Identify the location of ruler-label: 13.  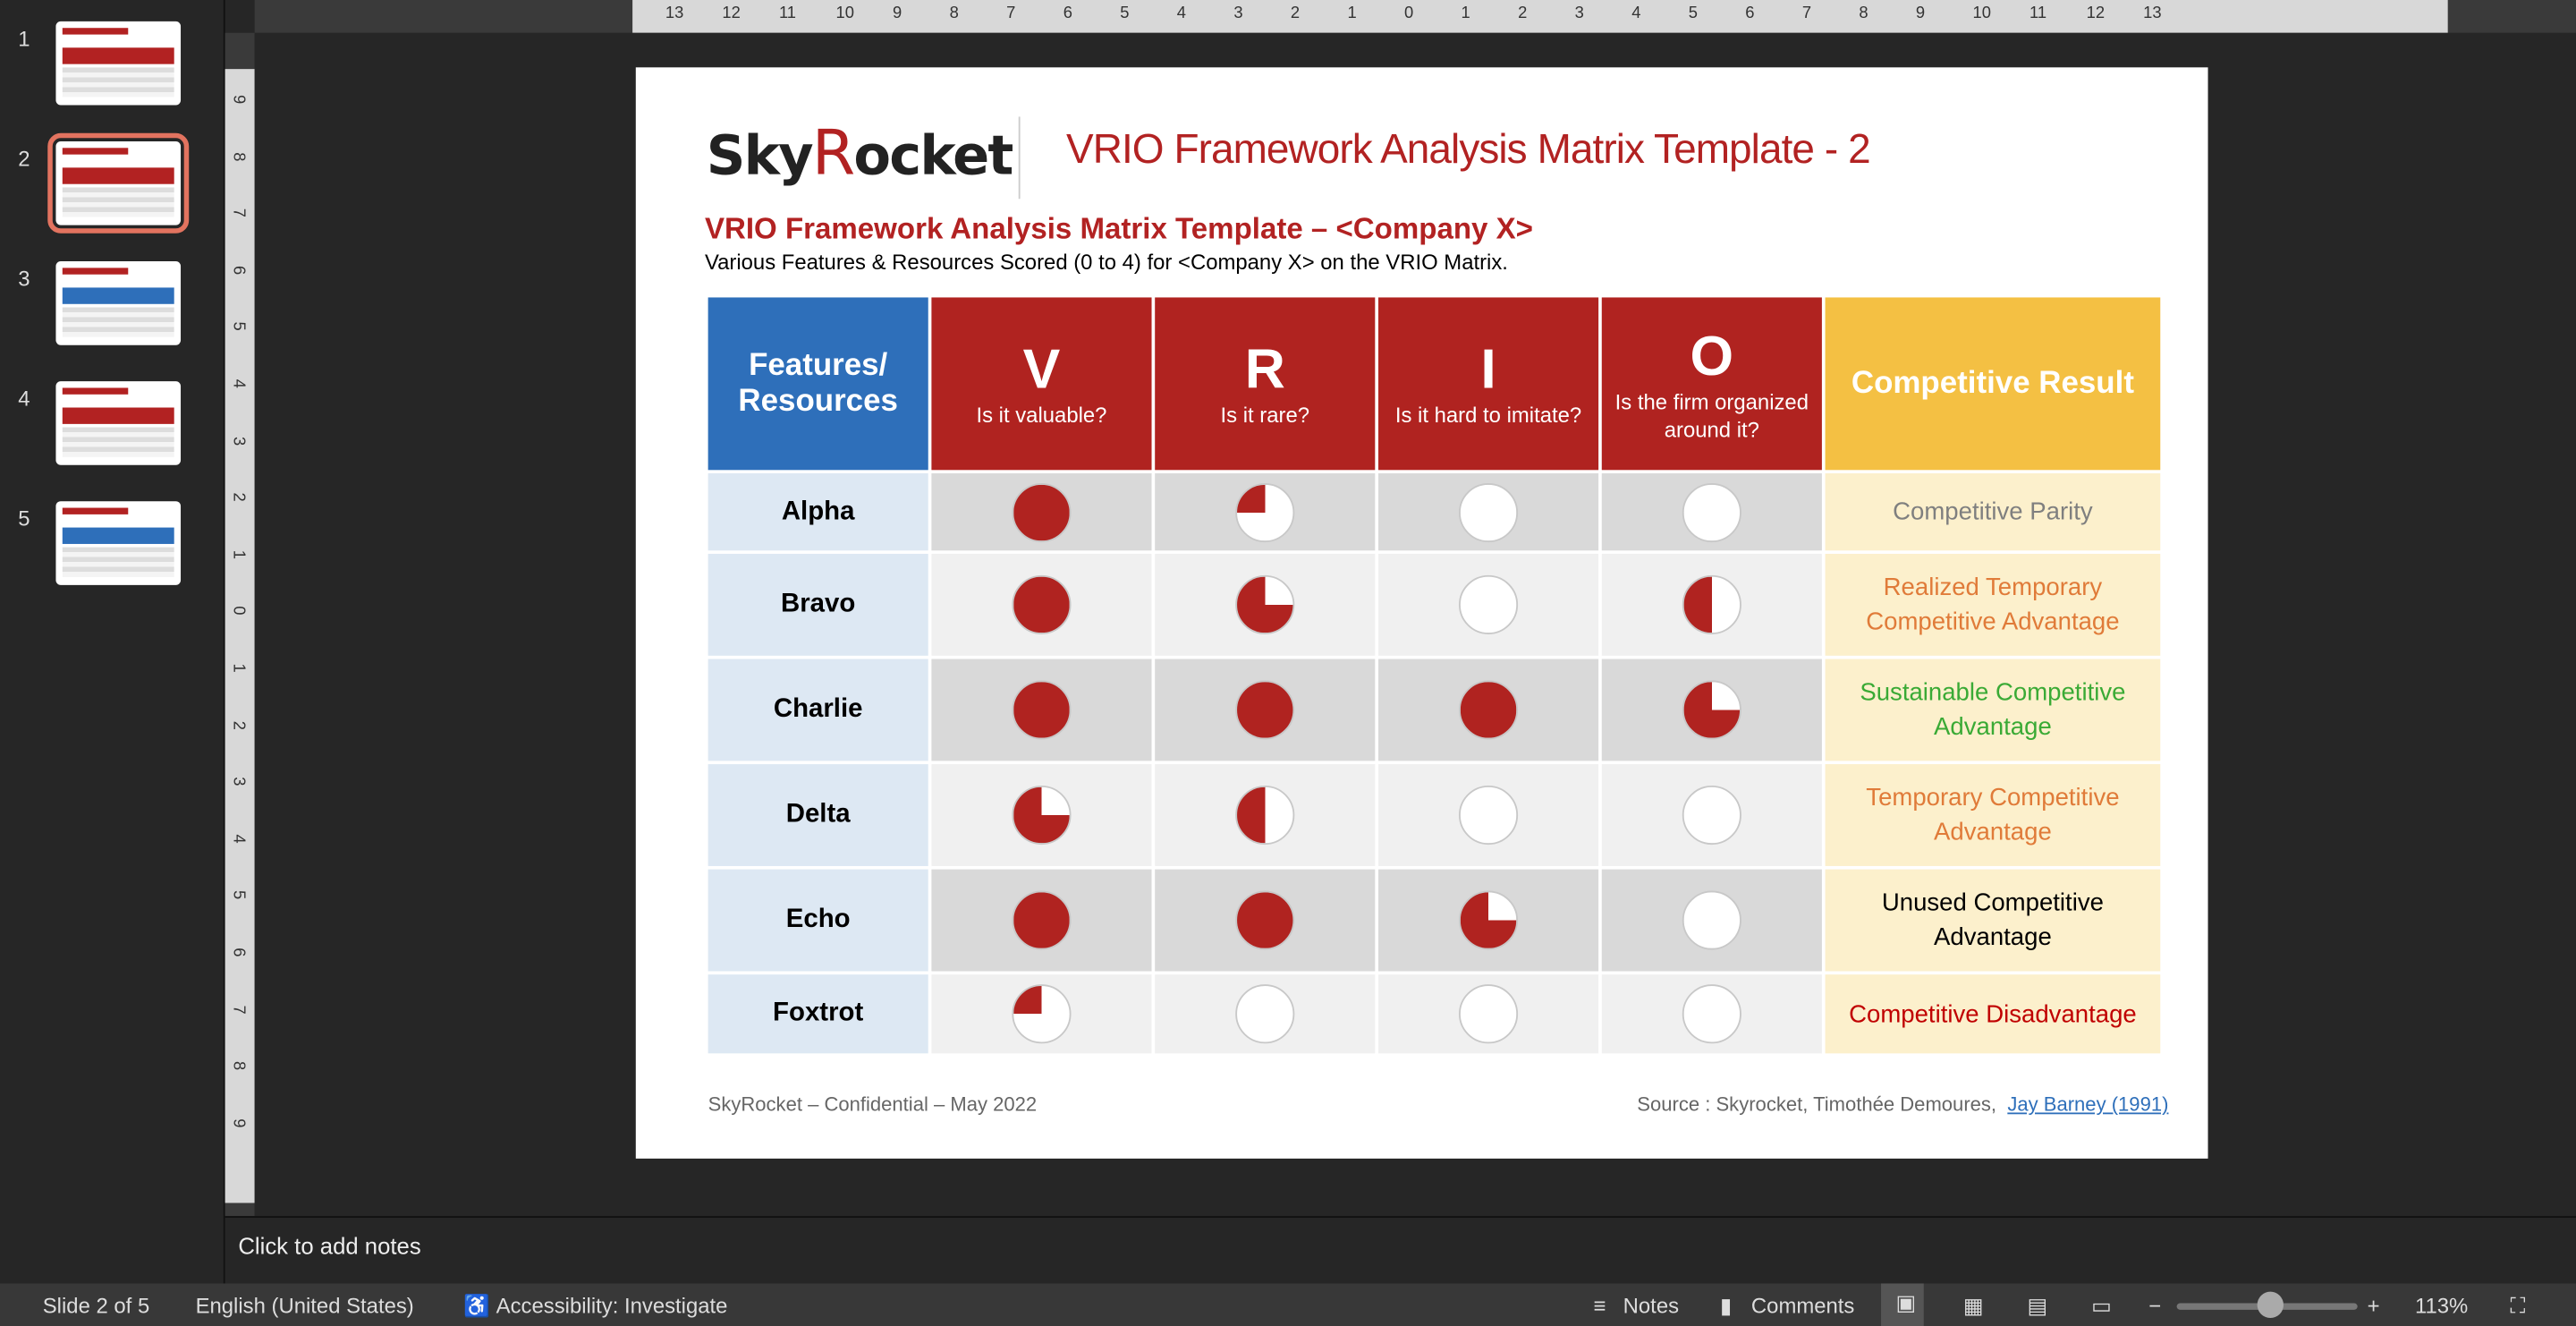
(2152, 13).